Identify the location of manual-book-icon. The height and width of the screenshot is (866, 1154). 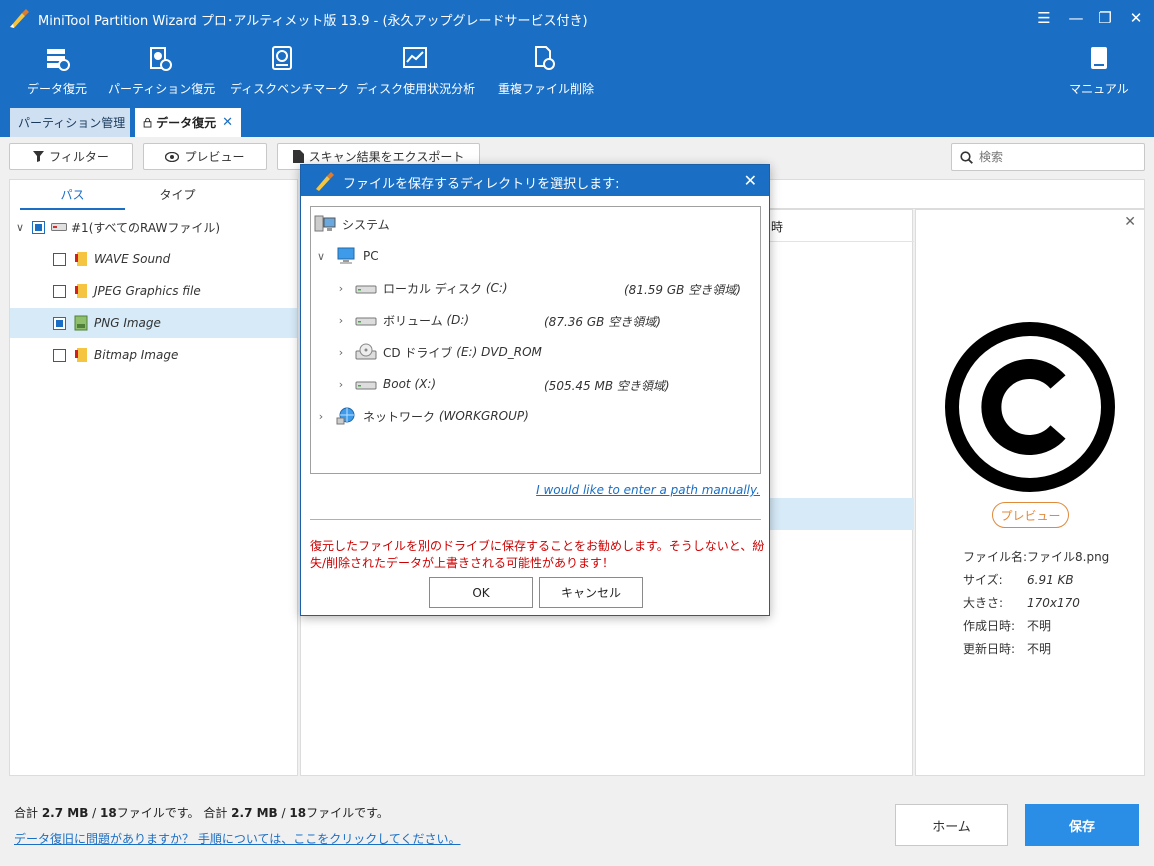
(1099, 58).